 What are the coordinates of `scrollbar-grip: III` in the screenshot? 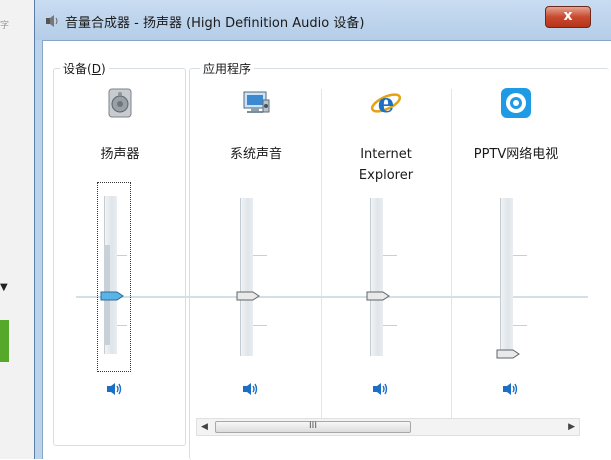 It's located at (313, 426).